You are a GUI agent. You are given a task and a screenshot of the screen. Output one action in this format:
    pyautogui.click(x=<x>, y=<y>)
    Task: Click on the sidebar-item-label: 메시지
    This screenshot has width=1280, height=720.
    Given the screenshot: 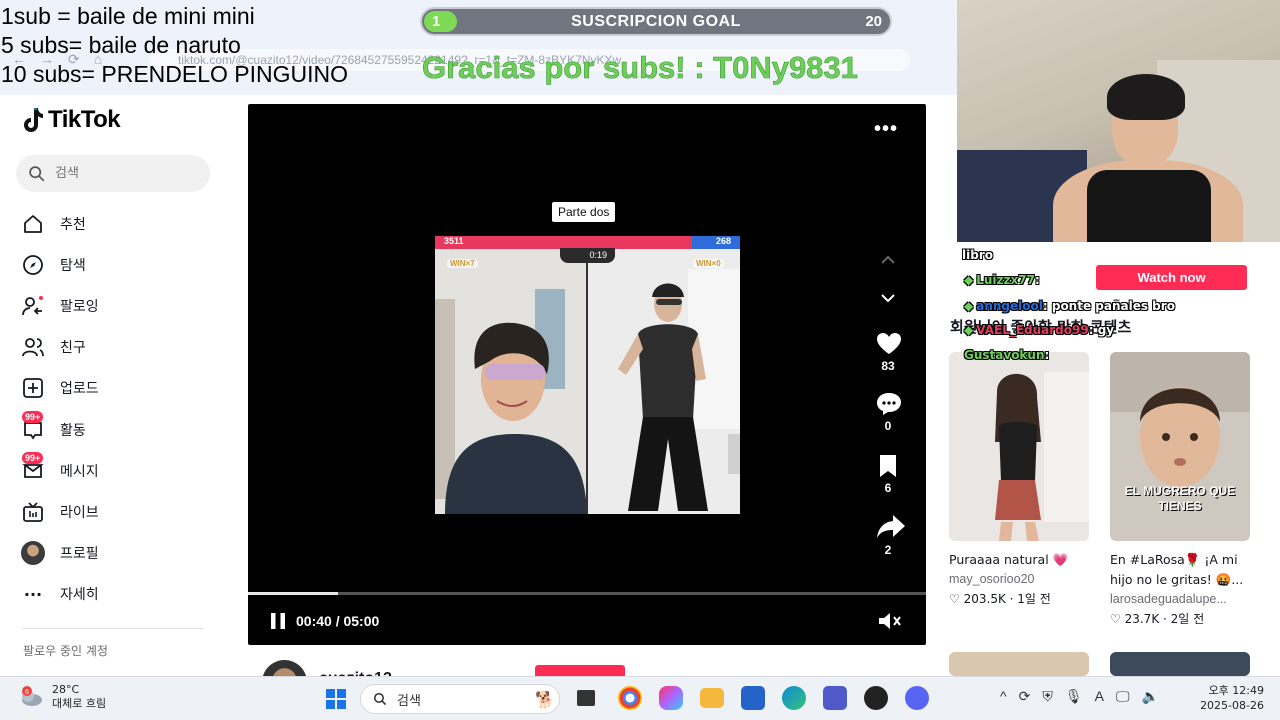 What is the action you would take?
    pyautogui.click(x=79, y=471)
    